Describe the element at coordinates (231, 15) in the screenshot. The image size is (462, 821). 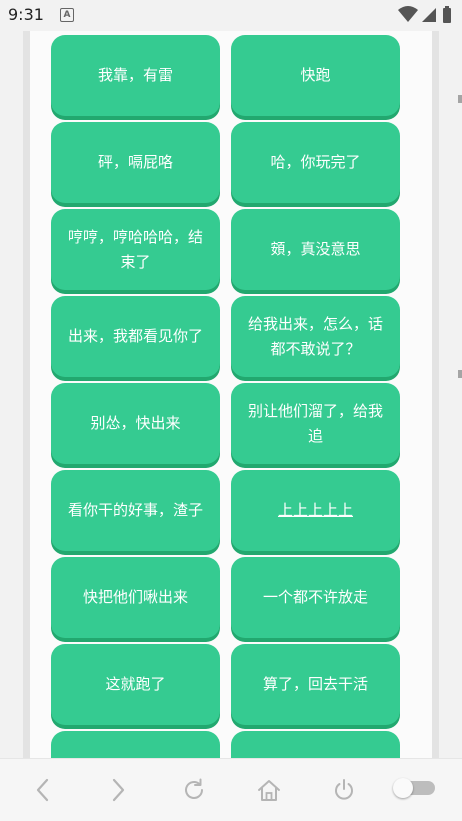
I see `status-bar: 9:31 A` at that location.